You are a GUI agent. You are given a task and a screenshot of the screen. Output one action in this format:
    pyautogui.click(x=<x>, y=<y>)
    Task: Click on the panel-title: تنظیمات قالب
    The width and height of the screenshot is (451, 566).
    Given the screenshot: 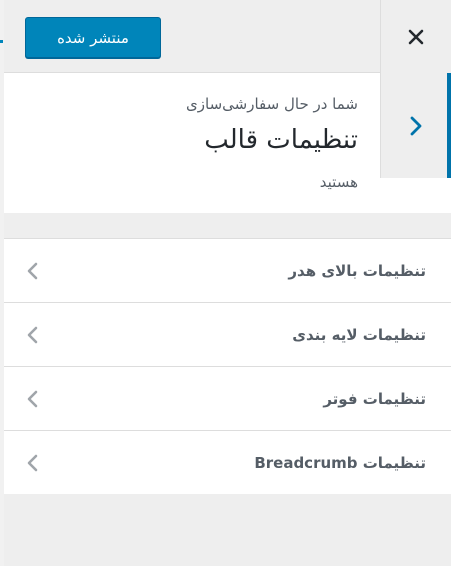 What is the action you would take?
    pyautogui.click(x=281, y=140)
    